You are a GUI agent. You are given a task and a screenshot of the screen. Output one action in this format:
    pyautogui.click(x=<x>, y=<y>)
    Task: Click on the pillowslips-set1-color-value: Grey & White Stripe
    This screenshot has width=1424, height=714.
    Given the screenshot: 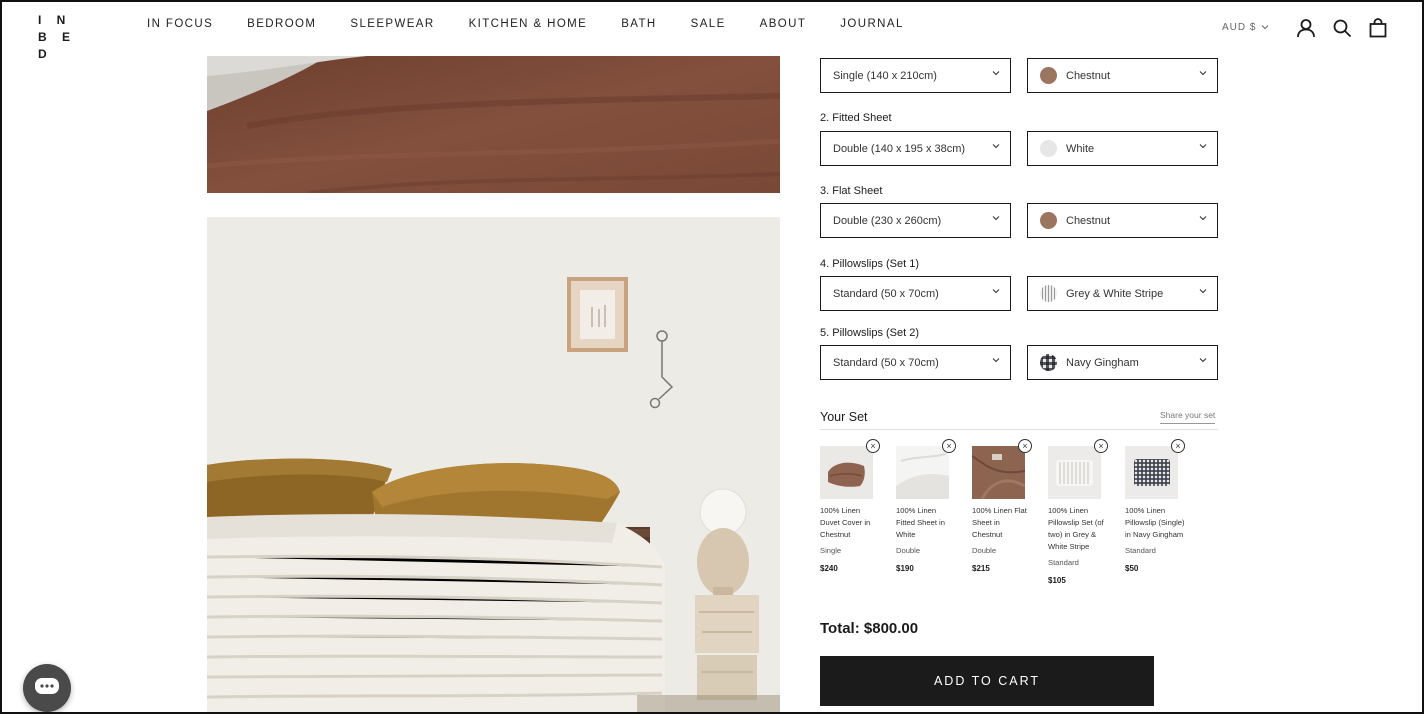 What is the action you would take?
    pyautogui.click(x=1115, y=293)
    